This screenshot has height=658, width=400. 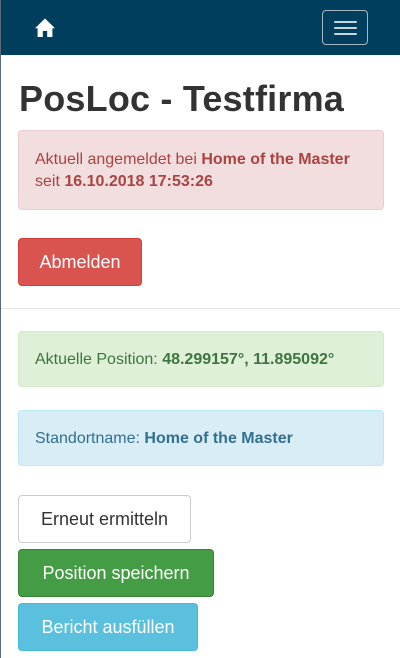 I want to click on top-navbar, so click(x=200, y=27).